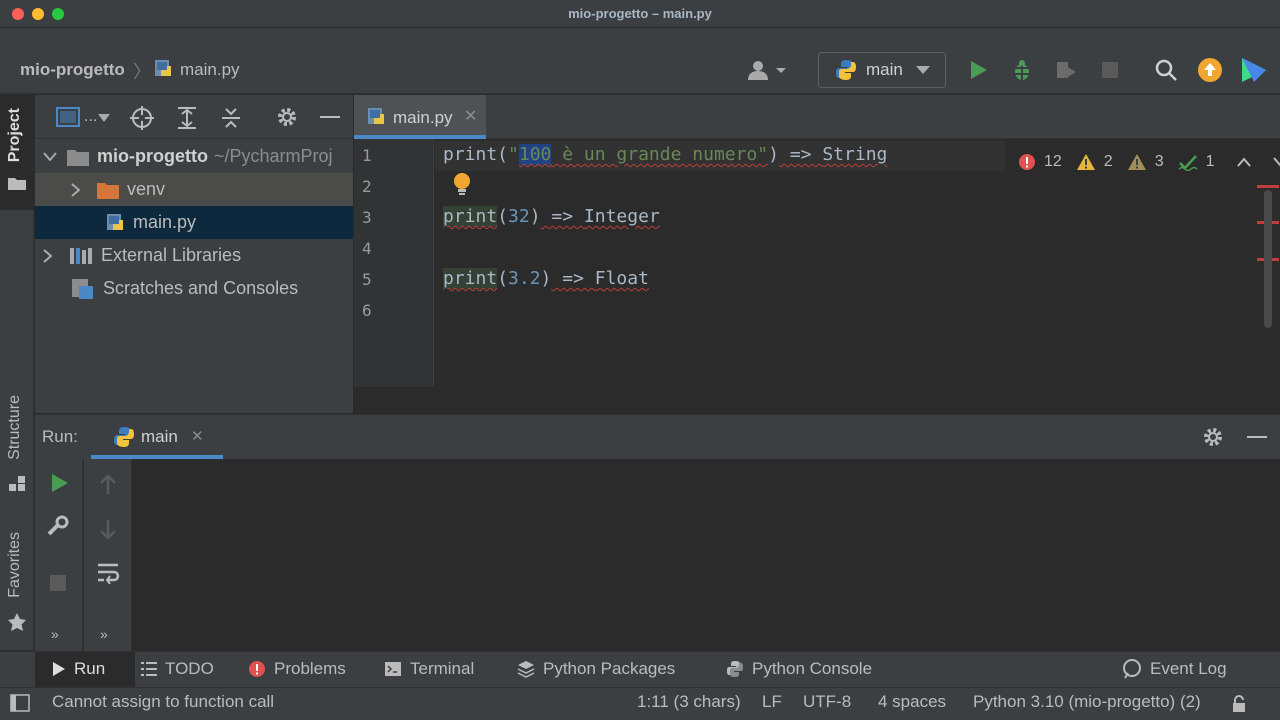 The width and height of the screenshot is (1280, 720). I want to click on search-icon, so click(1166, 70).